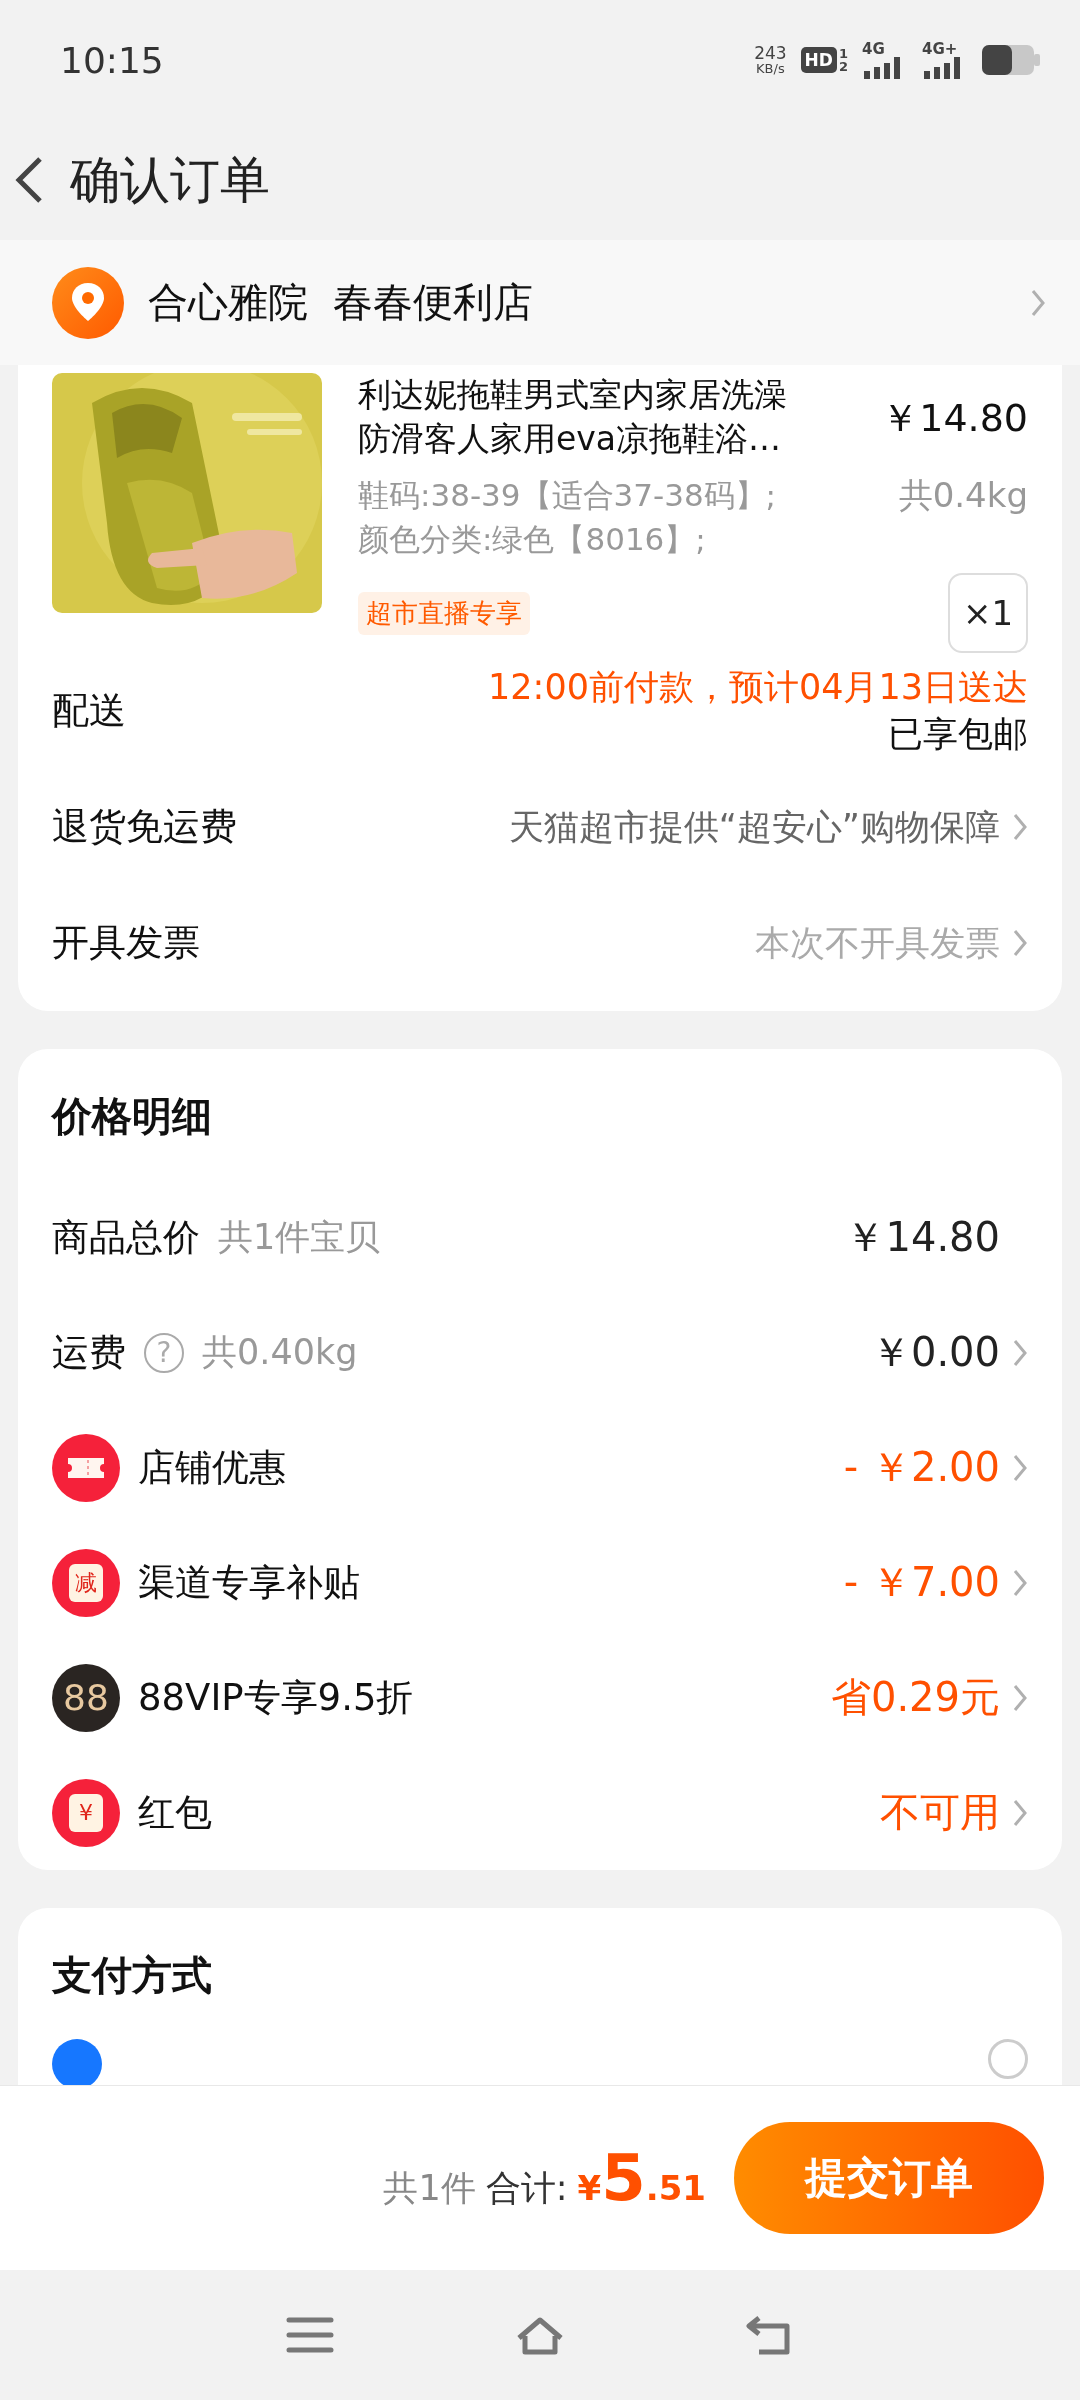  What do you see at coordinates (132, 1975) in the screenshot?
I see `section-title: 支付方式` at bounding box center [132, 1975].